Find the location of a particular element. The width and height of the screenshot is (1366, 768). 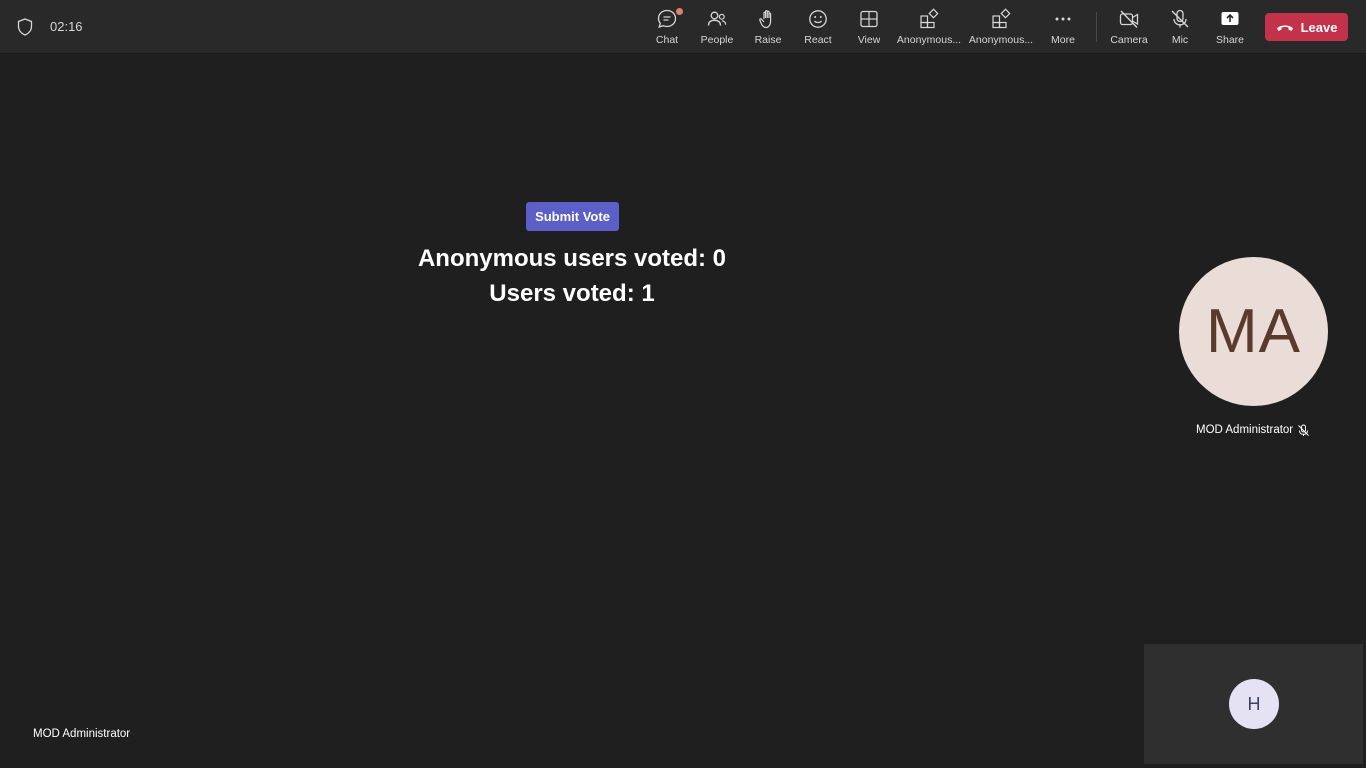

react-label: React is located at coordinates (818, 40).